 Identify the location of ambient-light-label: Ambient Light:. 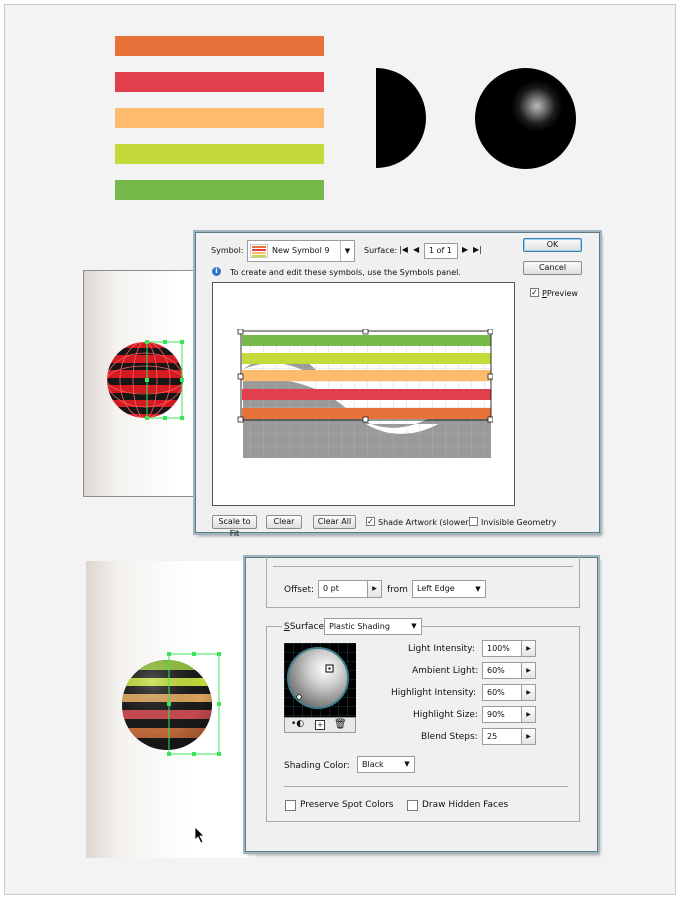
(445, 671).